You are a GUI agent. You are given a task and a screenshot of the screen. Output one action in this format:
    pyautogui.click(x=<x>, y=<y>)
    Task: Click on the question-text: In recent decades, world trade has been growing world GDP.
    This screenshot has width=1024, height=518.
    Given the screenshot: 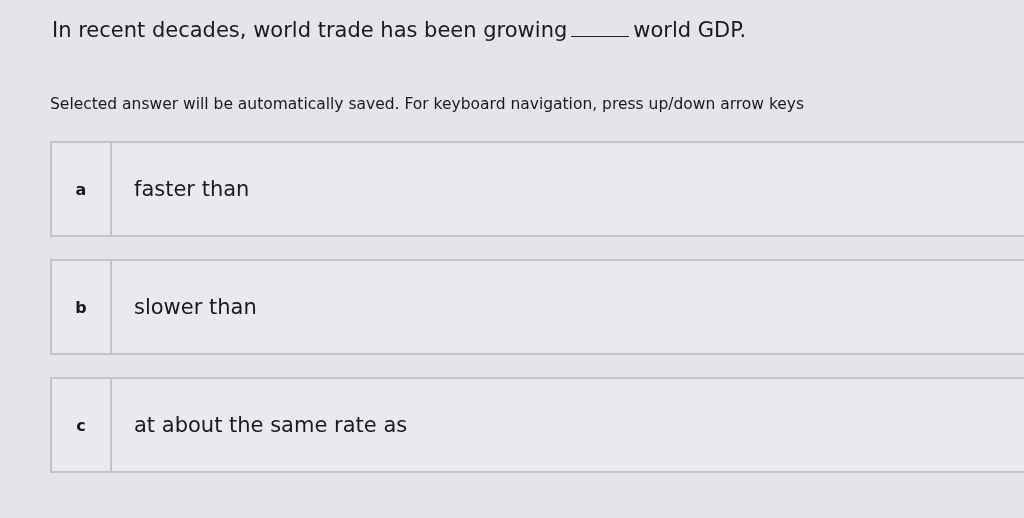 What is the action you would take?
    pyautogui.click(x=400, y=30)
    